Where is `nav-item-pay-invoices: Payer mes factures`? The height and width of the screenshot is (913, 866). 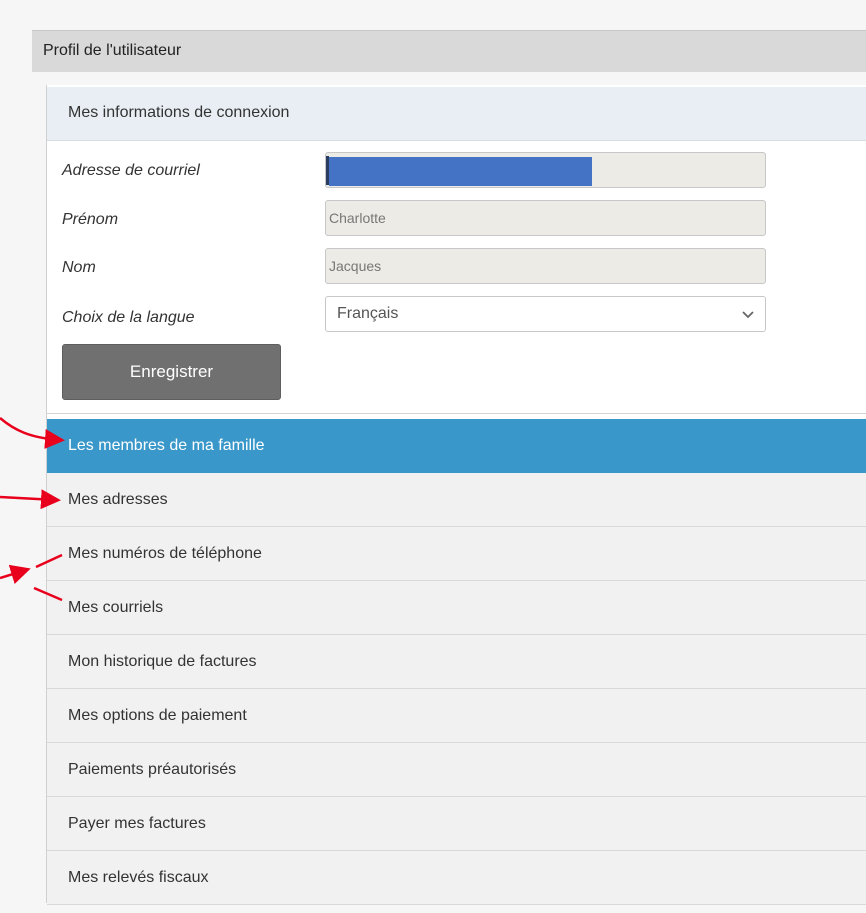
nav-item-pay-invoices: Payer mes factures is located at coordinates (456, 824).